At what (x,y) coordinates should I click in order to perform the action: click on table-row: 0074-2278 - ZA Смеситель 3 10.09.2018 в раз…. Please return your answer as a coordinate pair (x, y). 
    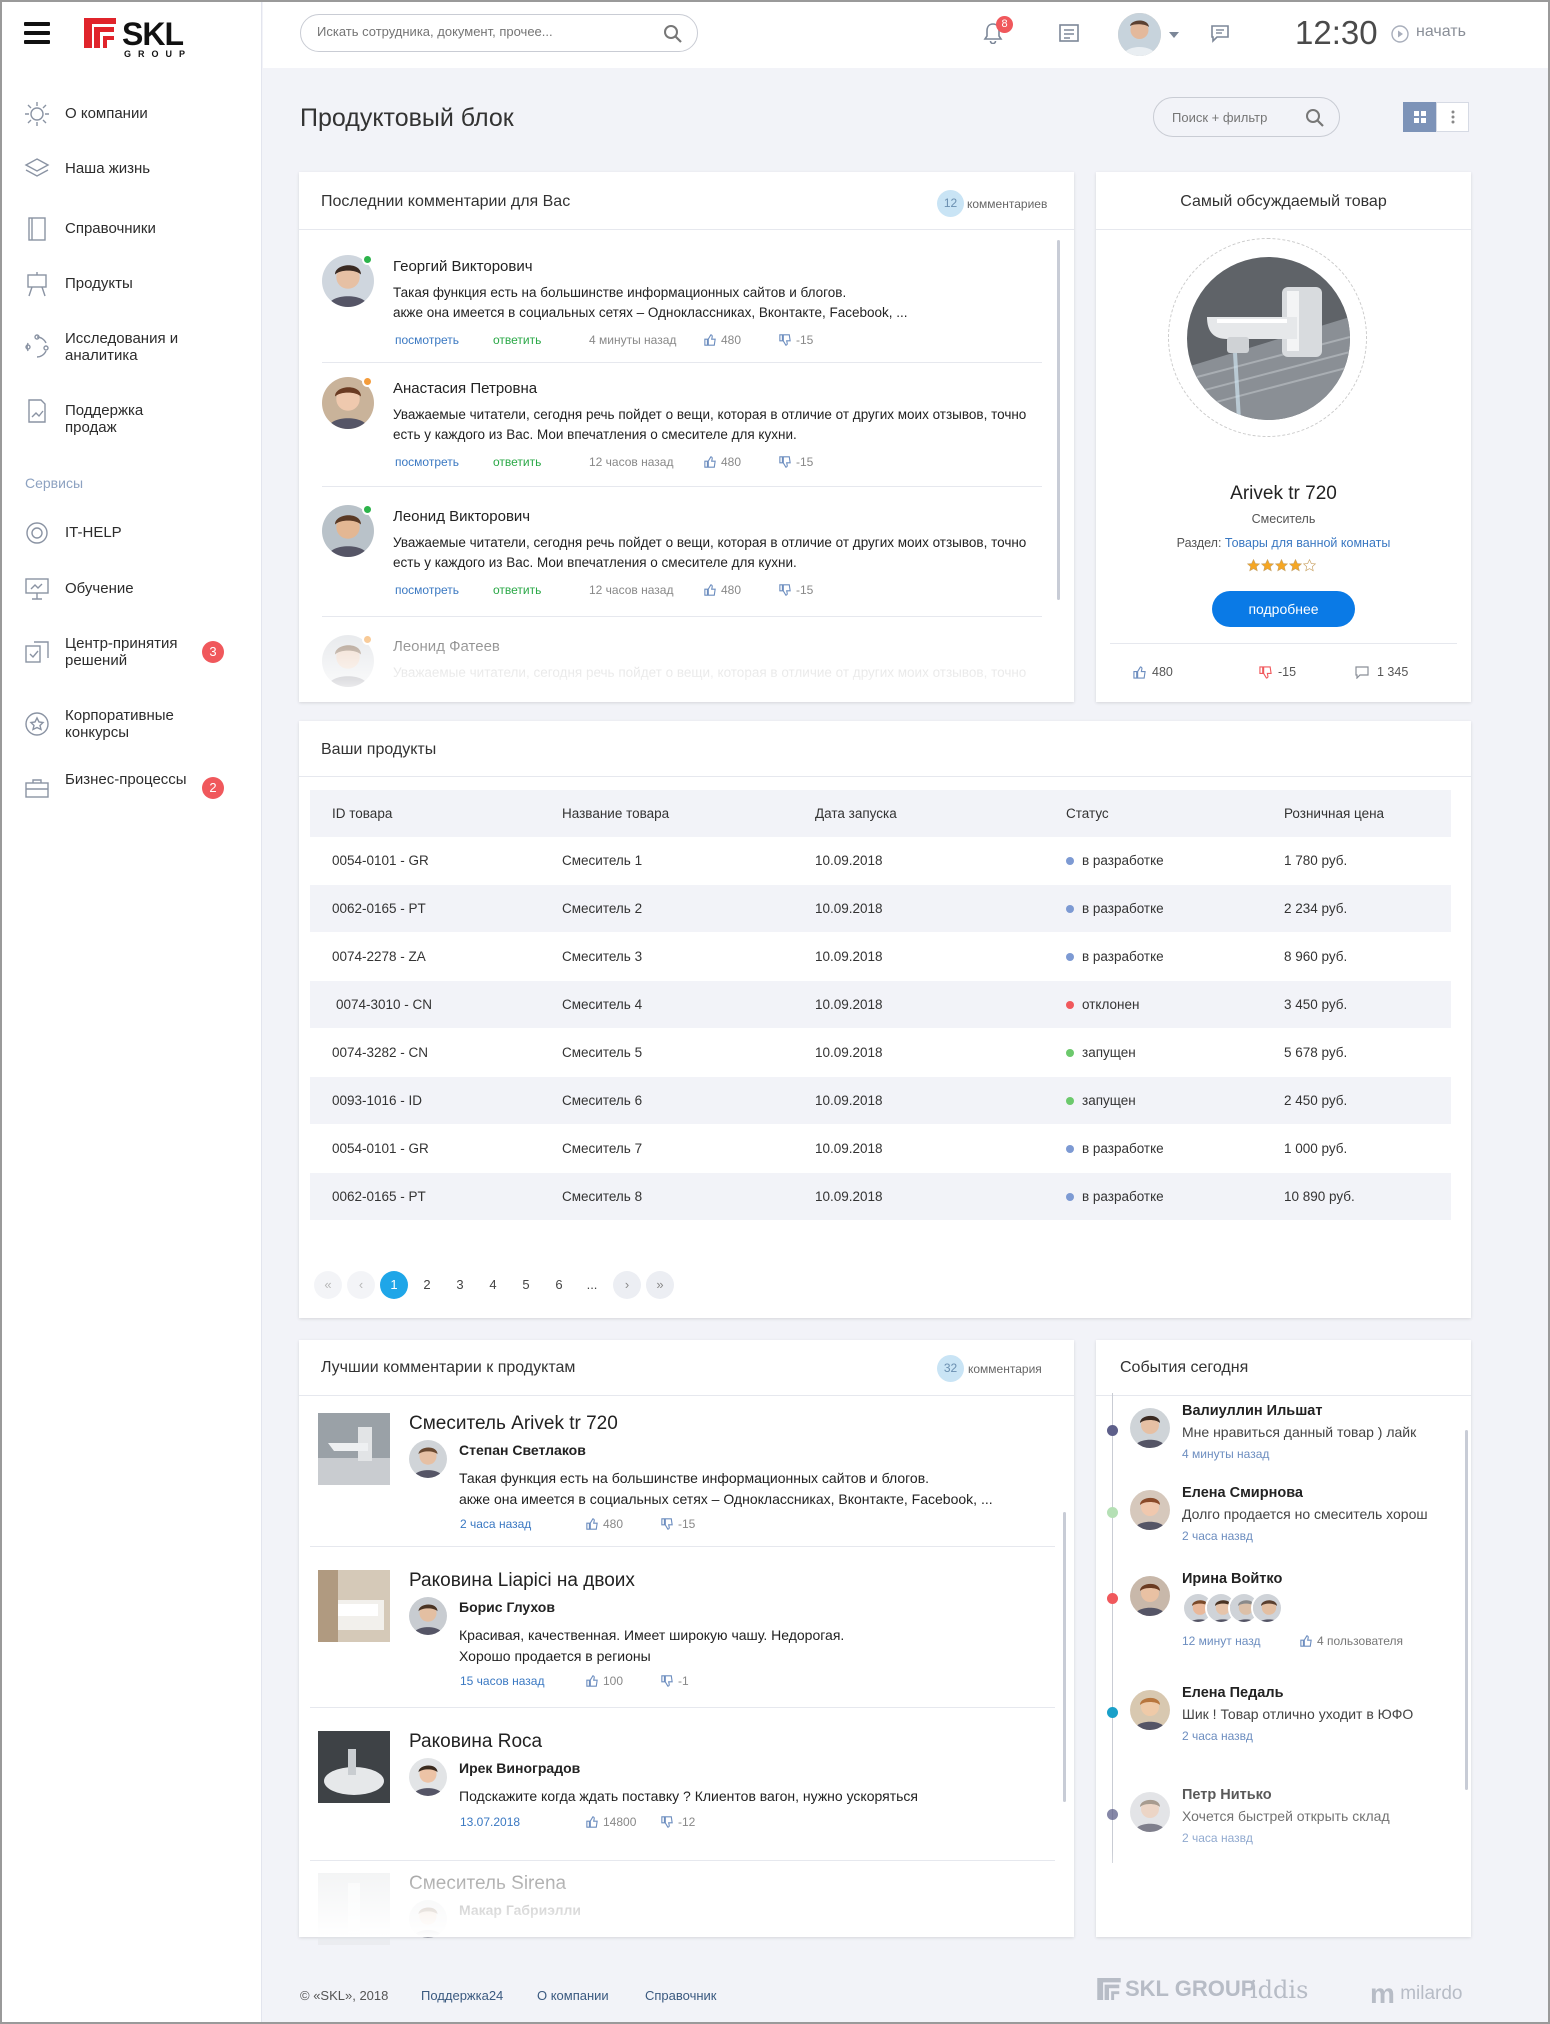
    Looking at the image, I should click on (880, 956).